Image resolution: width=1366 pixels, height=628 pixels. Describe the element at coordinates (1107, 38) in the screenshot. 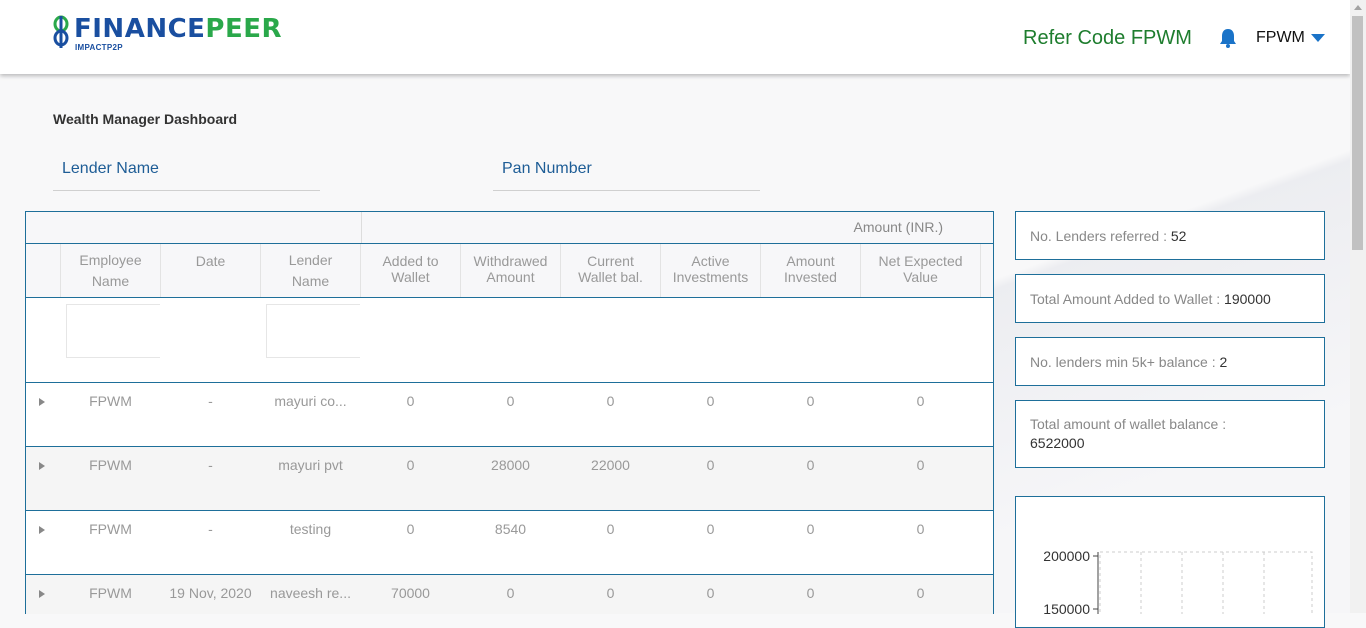

I see `refer-code: Refer Code FPWM` at that location.